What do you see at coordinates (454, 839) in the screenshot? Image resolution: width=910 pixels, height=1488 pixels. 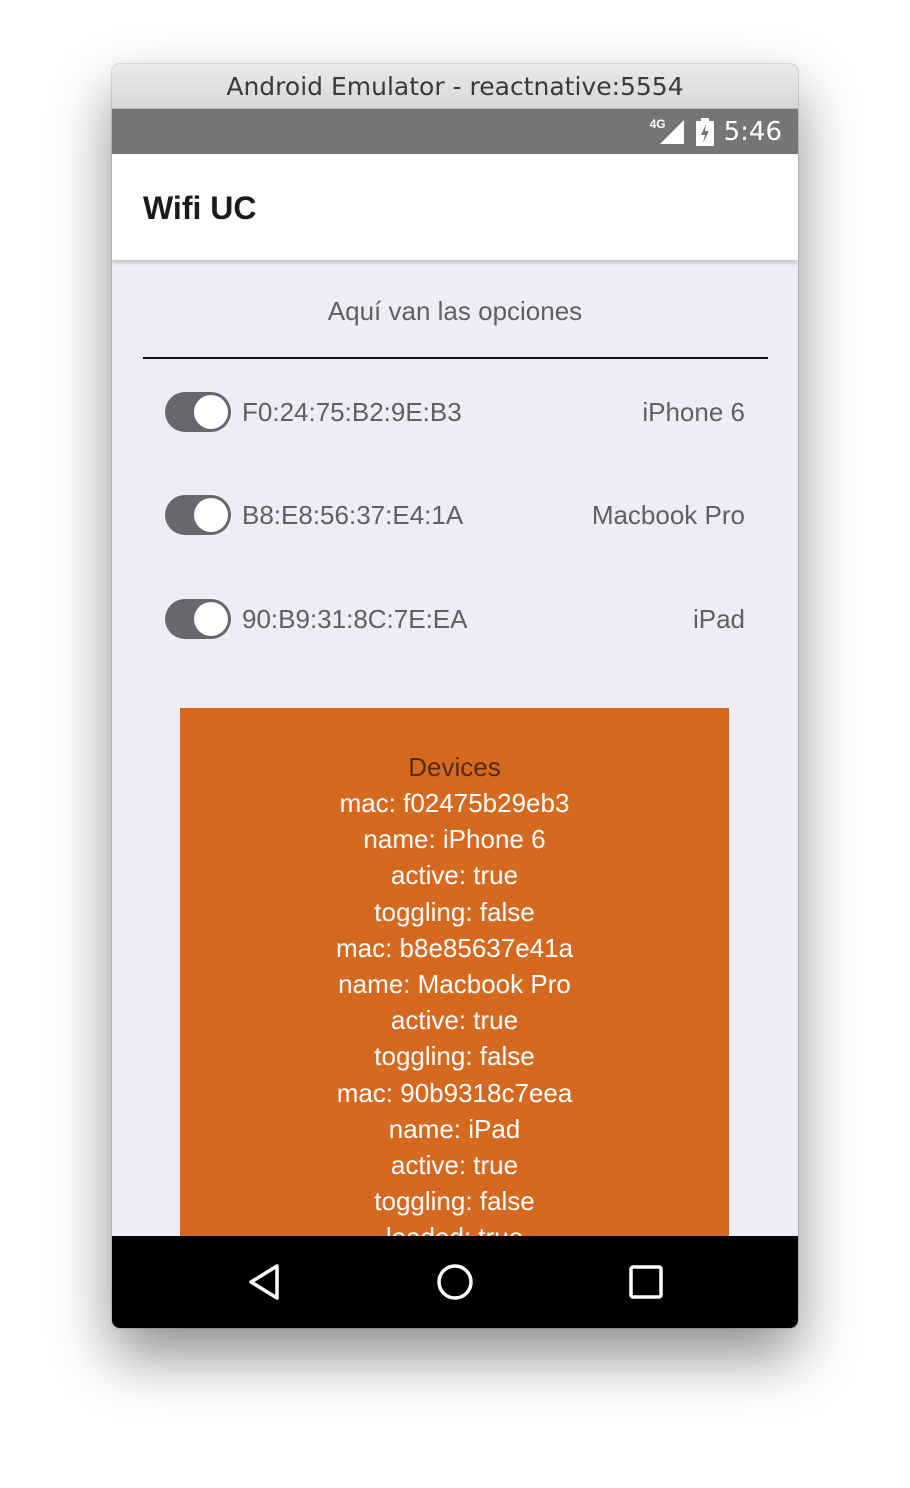 I see `panel-line: name: iPhone 6` at bounding box center [454, 839].